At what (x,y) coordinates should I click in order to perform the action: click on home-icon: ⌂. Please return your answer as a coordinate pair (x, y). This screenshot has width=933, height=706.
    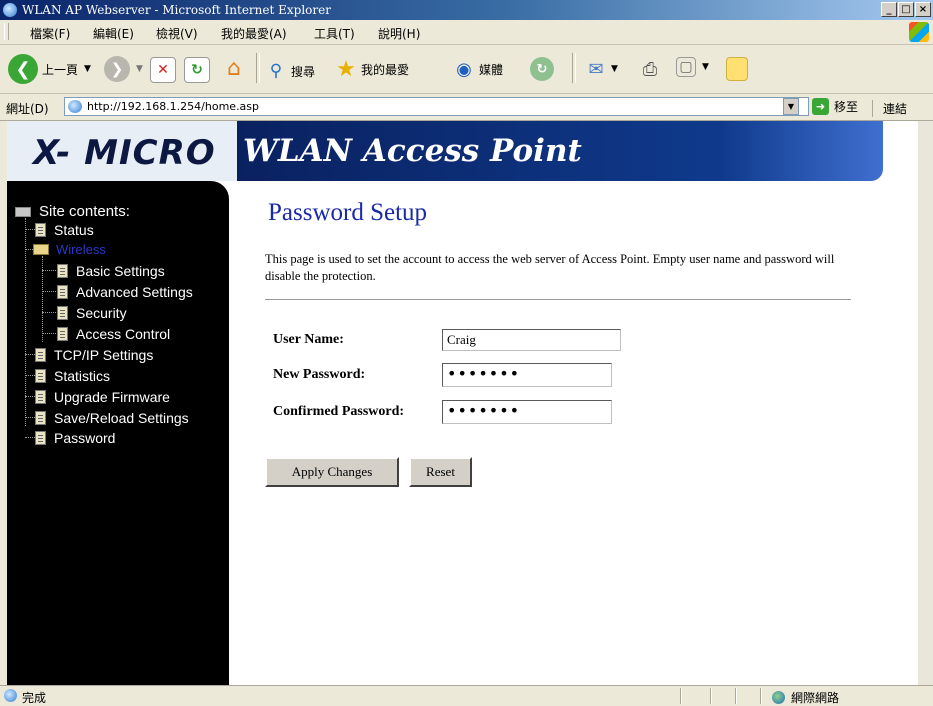
    Looking at the image, I should click on (234, 68).